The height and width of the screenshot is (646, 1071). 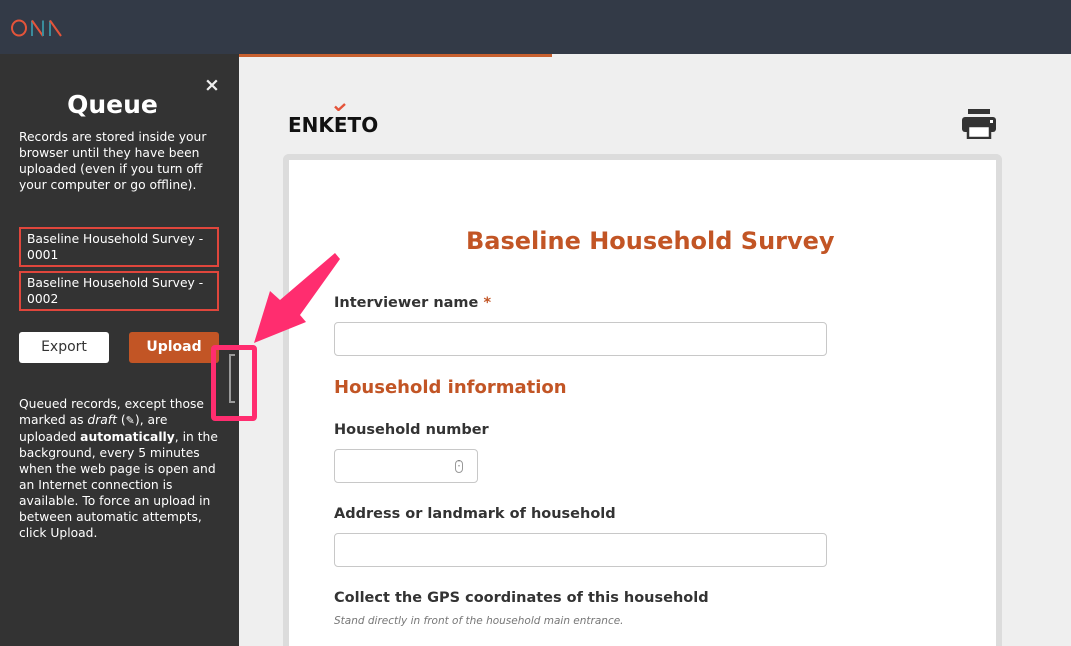 What do you see at coordinates (340, 107) in the screenshot?
I see `check-icon` at bounding box center [340, 107].